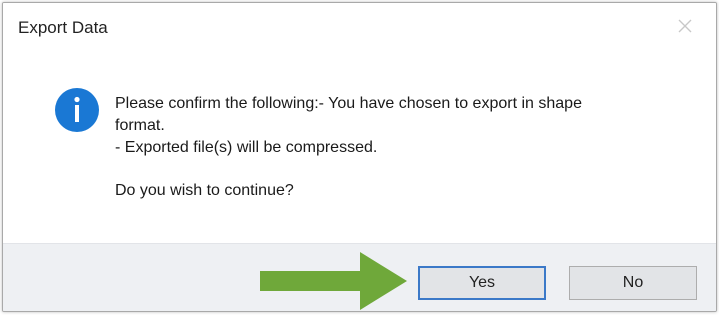 The width and height of the screenshot is (719, 315). Describe the element at coordinates (204, 190) in the screenshot. I see `confirm-question: Do you wish to continue?` at that location.